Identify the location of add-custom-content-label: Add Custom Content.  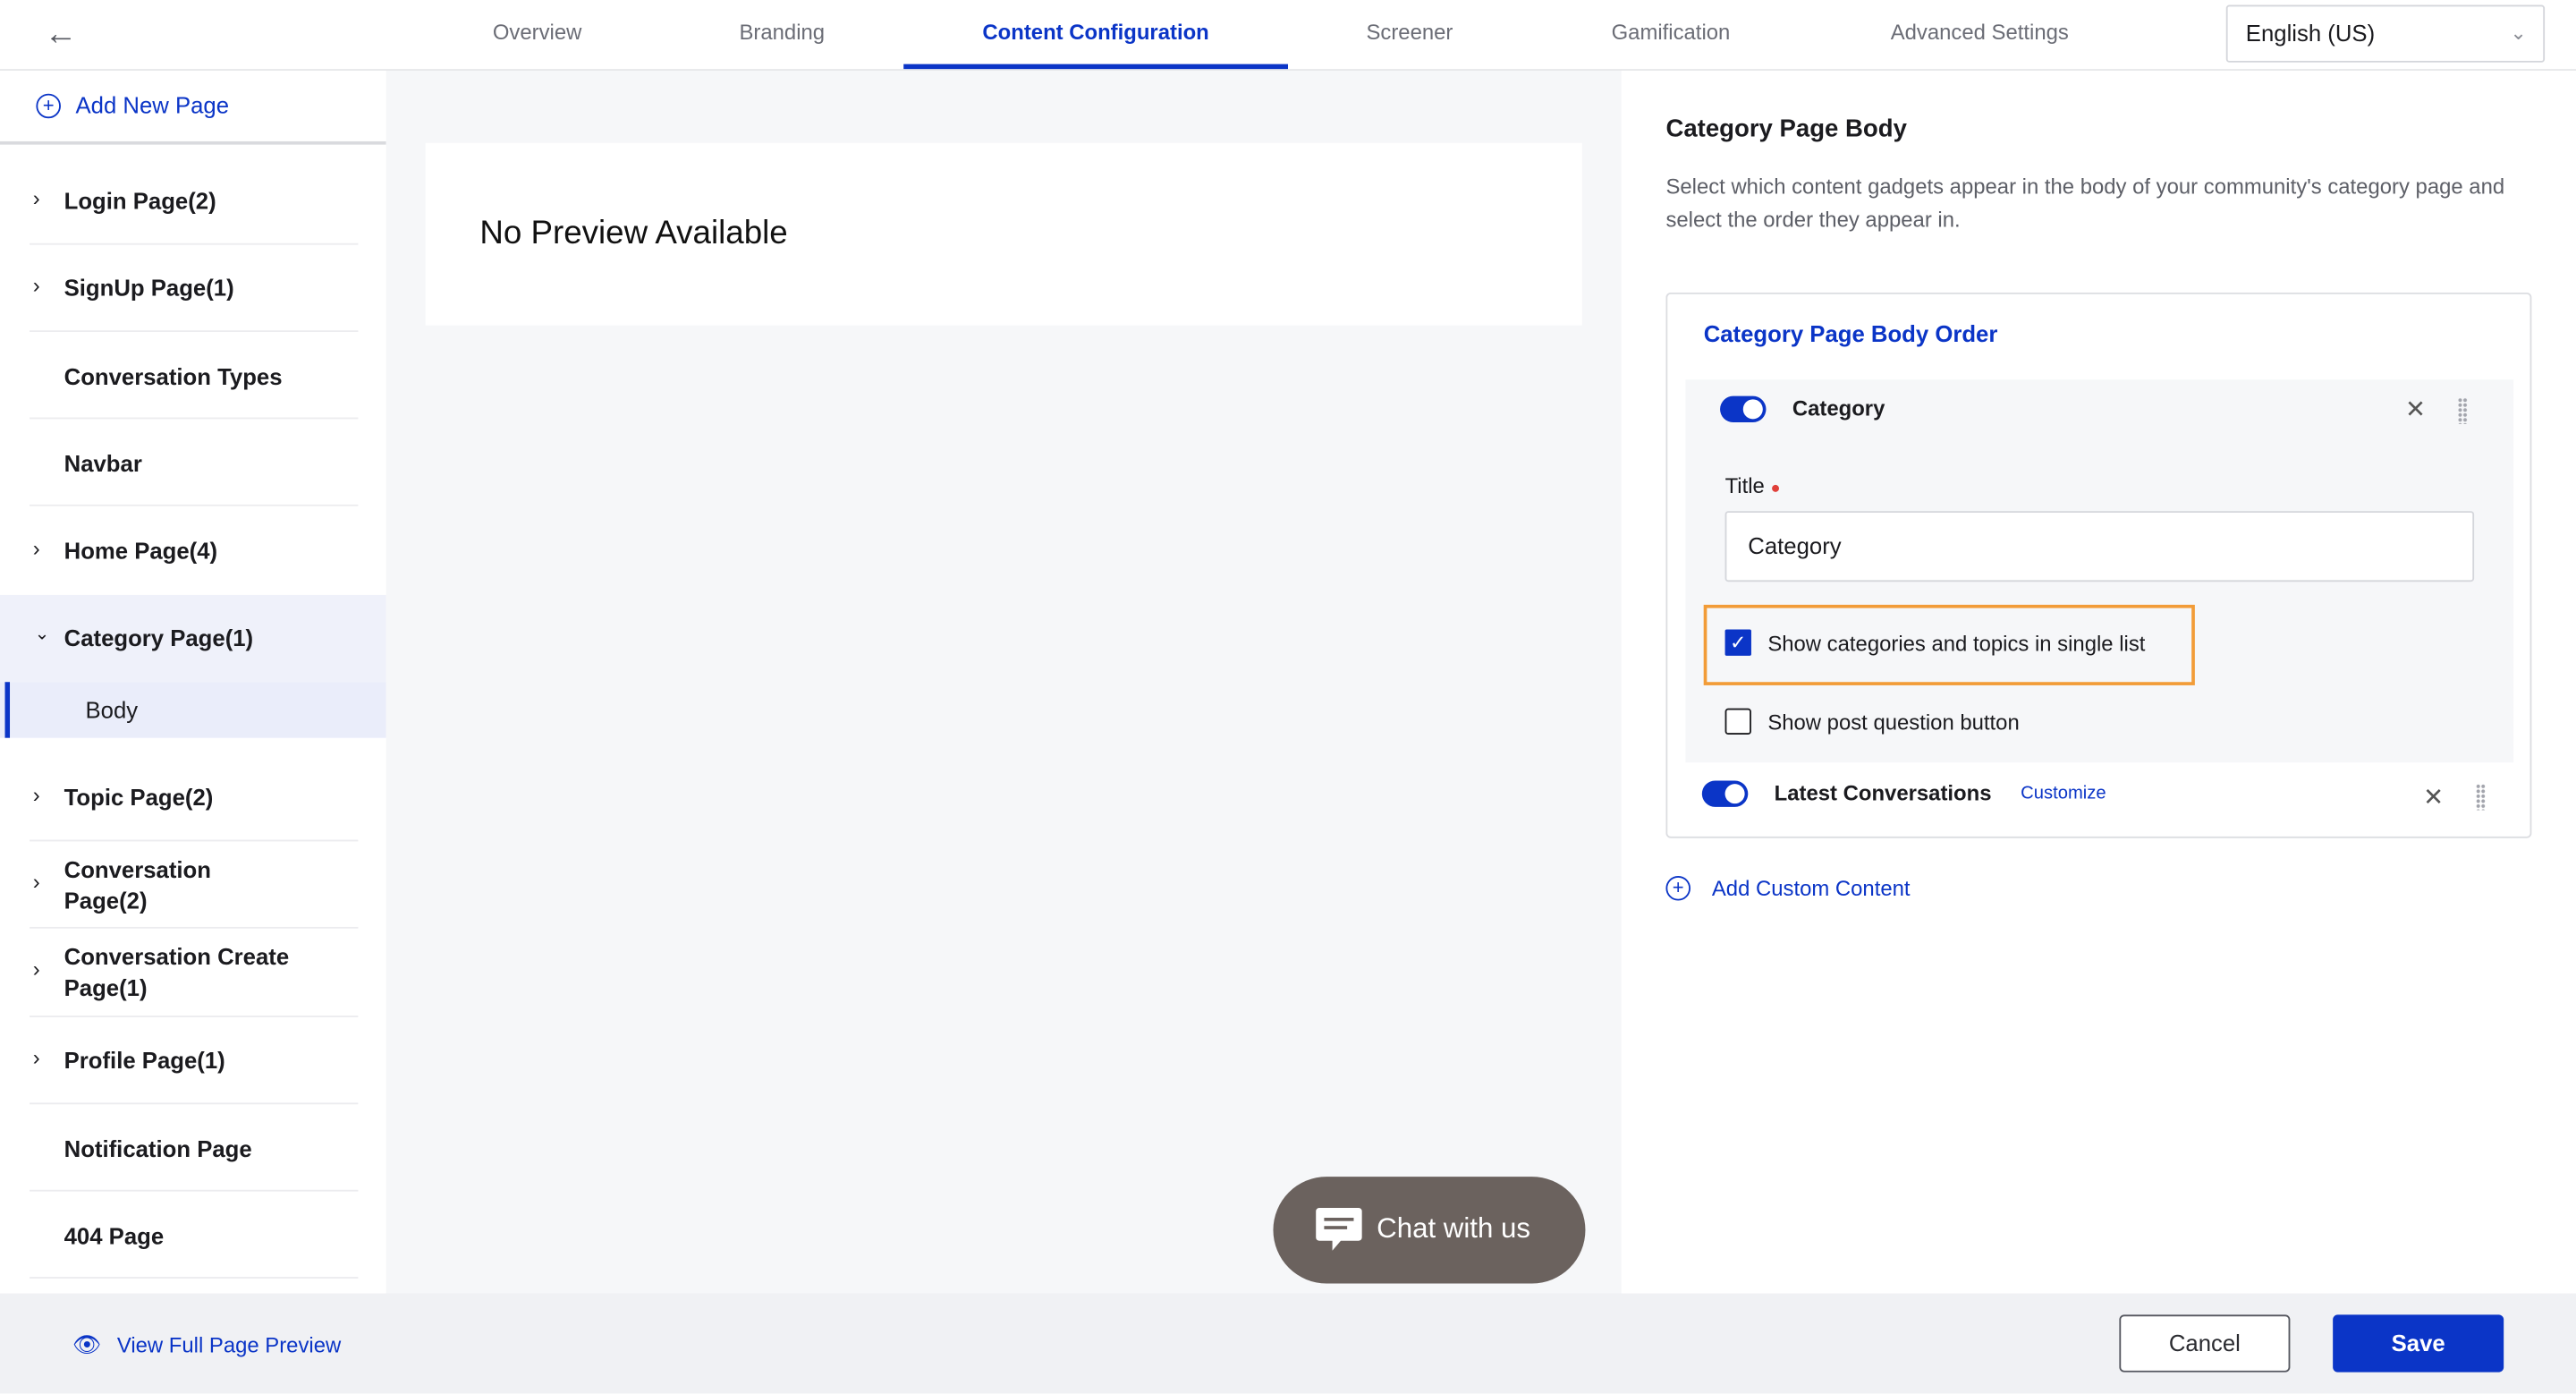
(1811, 888).